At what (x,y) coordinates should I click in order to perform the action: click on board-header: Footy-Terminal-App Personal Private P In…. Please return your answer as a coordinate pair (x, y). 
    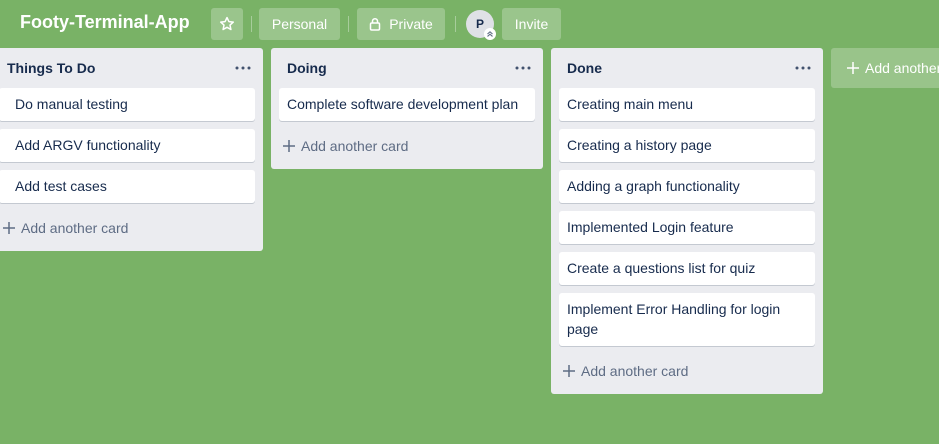
    Looking at the image, I should click on (469, 24).